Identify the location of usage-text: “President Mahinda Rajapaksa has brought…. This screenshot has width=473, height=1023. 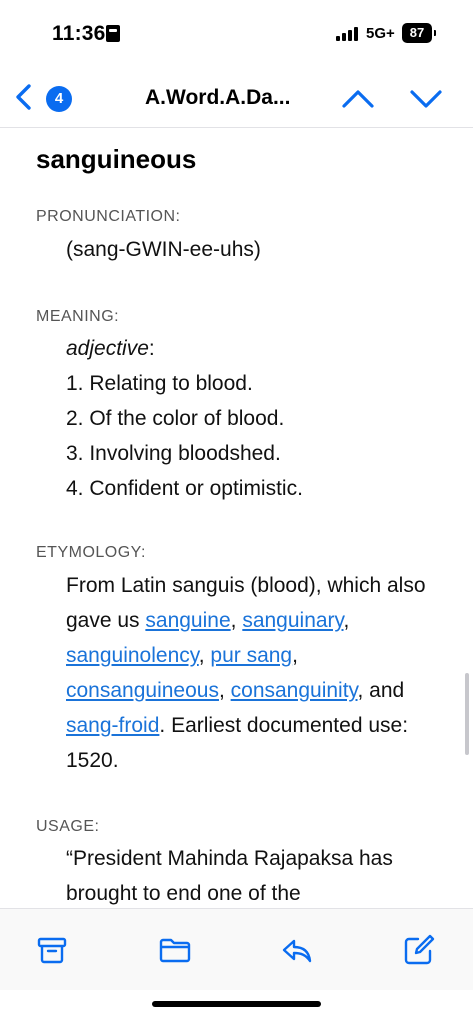
(229, 876).